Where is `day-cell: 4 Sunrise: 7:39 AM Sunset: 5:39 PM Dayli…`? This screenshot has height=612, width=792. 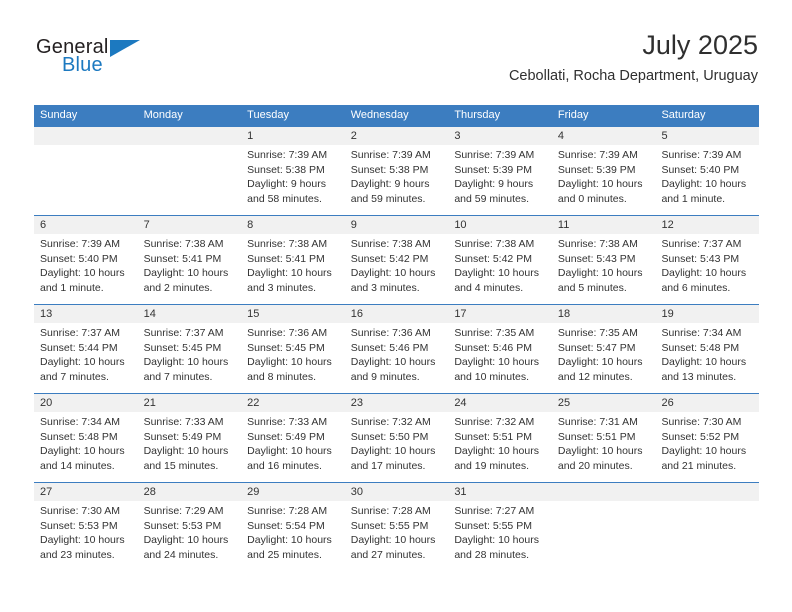 day-cell: 4 Sunrise: 7:39 AM Sunset: 5:39 PM Dayli… is located at coordinates (603, 171).